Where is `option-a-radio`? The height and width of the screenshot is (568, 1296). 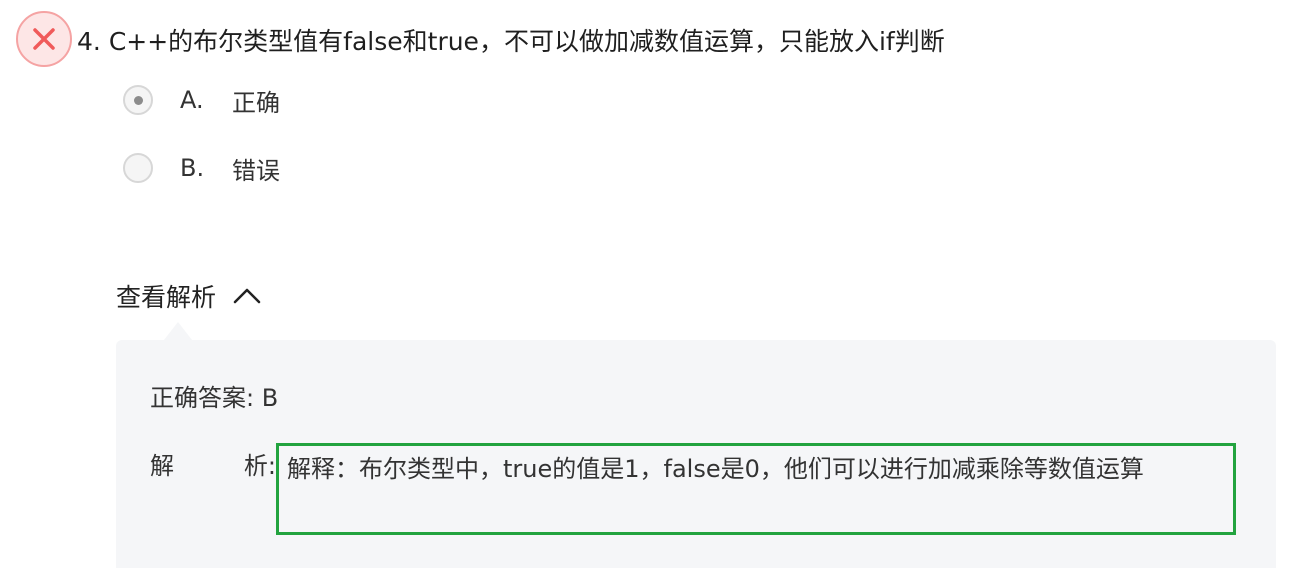
option-a-radio is located at coordinates (138, 100).